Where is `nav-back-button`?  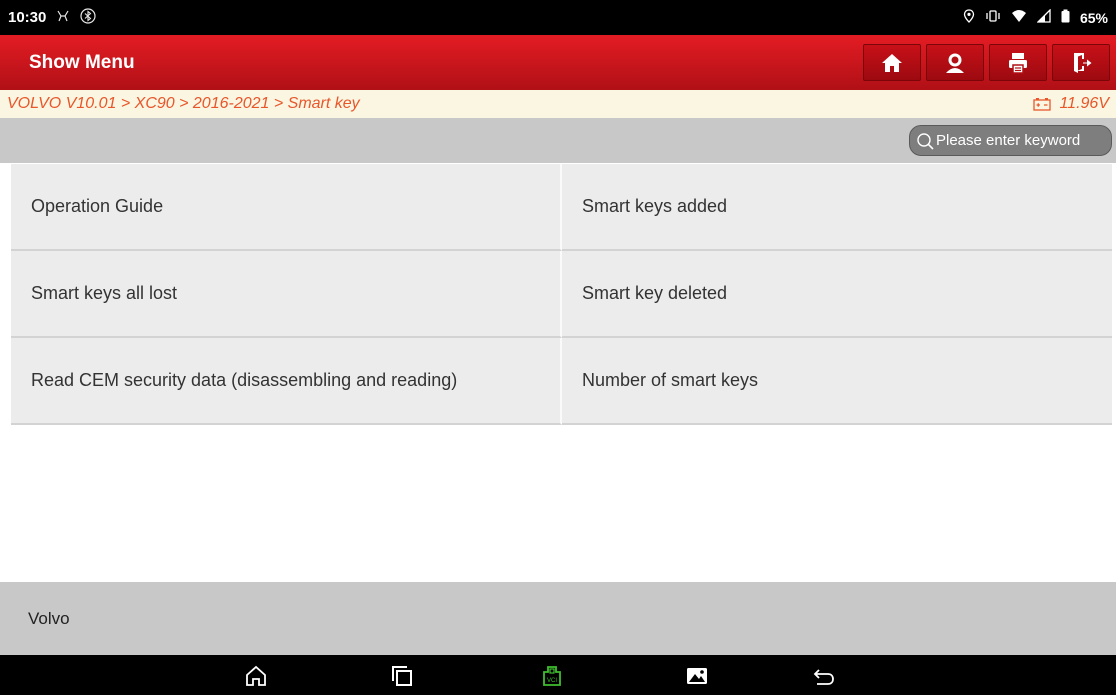
nav-back-button is located at coordinates (824, 676).